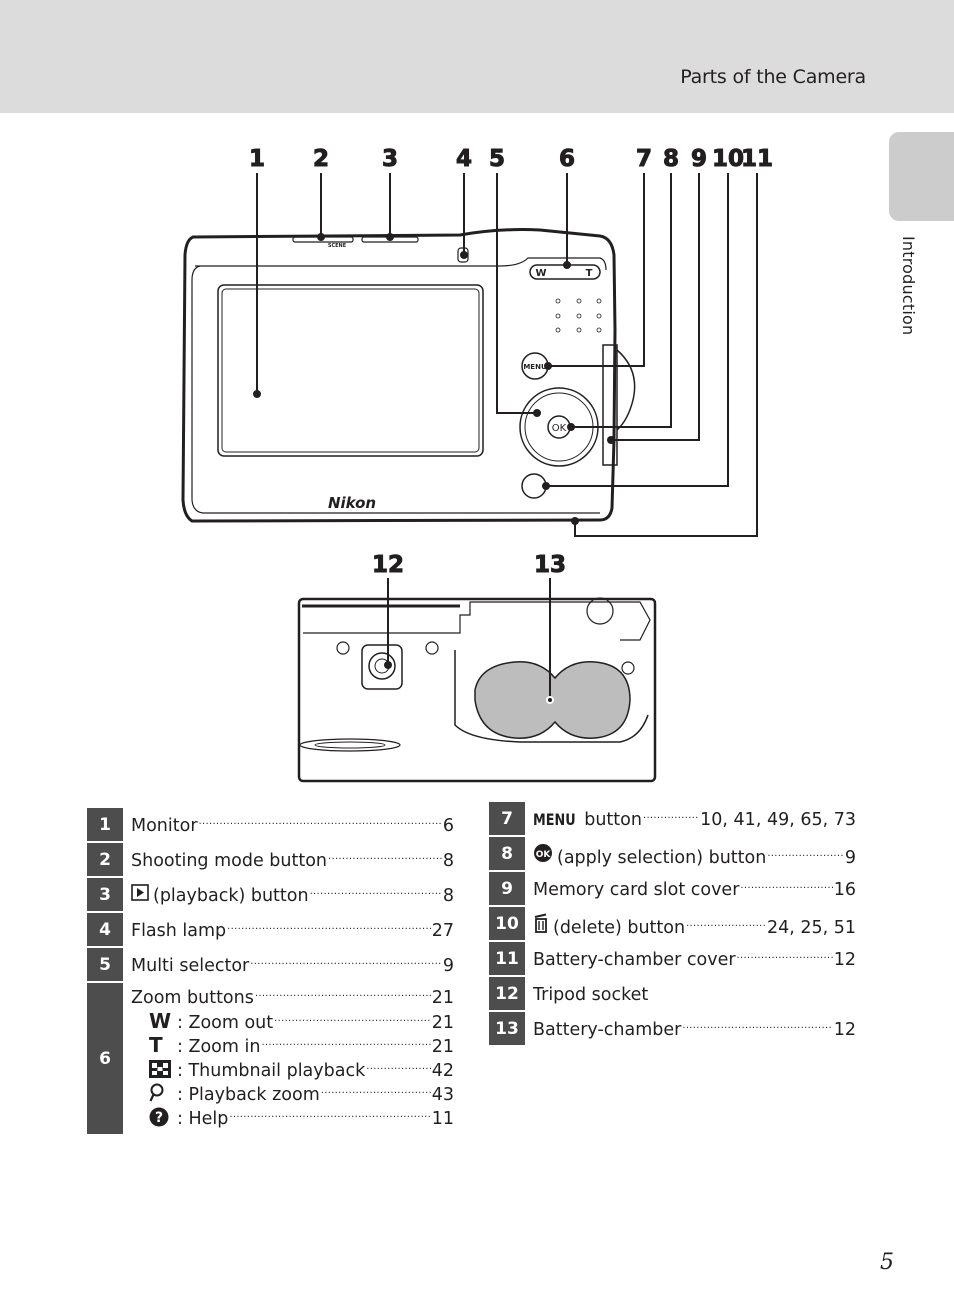  What do you see at coordinates (156, 1045) in the screenshot?
I see `zoom-tele-icon: T` at bounding box center [156, 1045].